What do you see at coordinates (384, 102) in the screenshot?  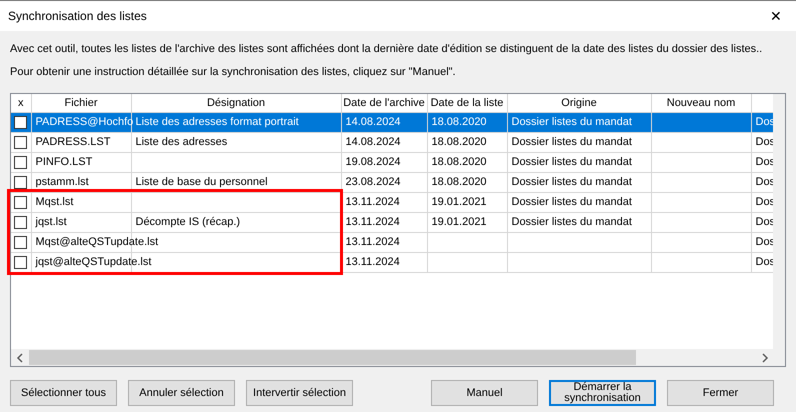 I see `column-header: Date de l'archive` at bounding box center [384, 102].